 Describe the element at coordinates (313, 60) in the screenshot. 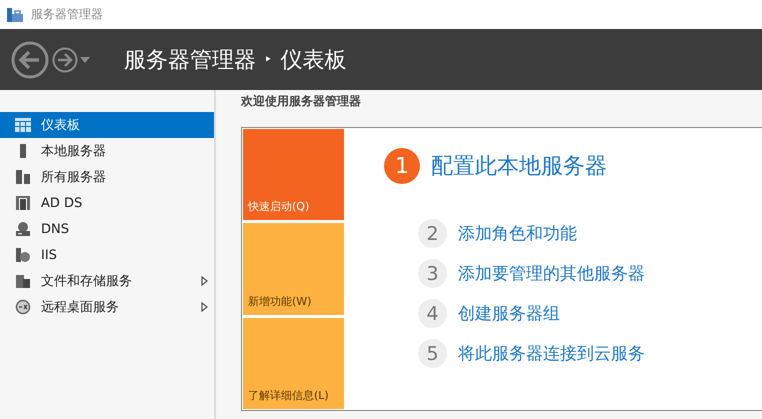

I see `page-title: 仪表板` at that location.